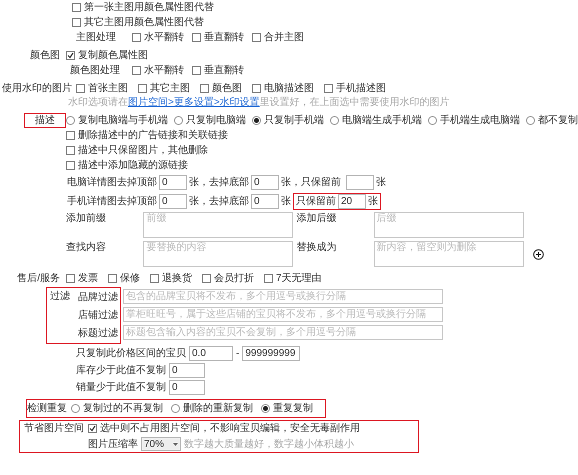  I want to click on radio-option: 只复制电脑端, so click(210, 120).